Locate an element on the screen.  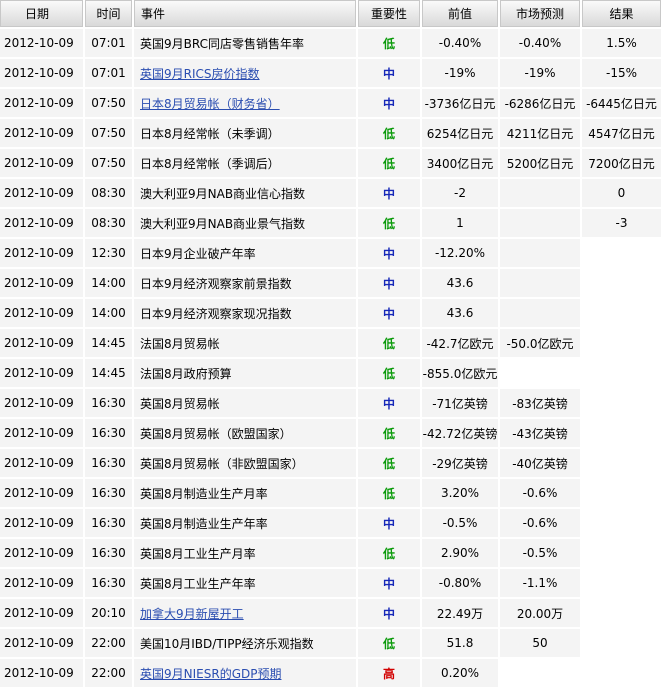
cell-event: 日本9月经济观察家前景指数 is located at coordinates (245, 283).